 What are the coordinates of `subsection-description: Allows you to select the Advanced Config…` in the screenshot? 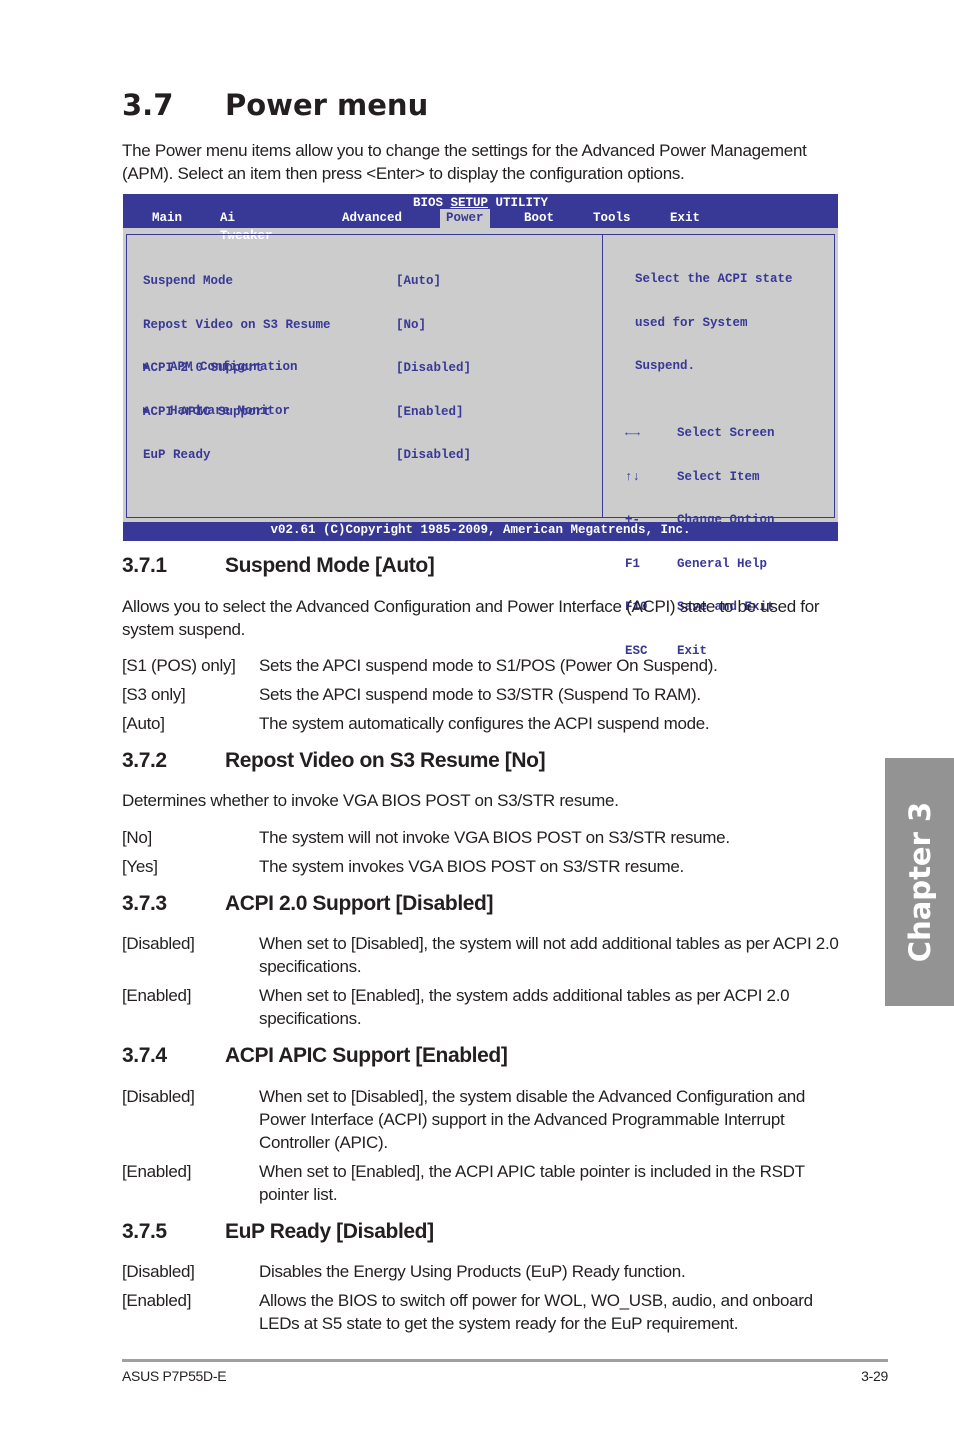 It's located at (471, 618).